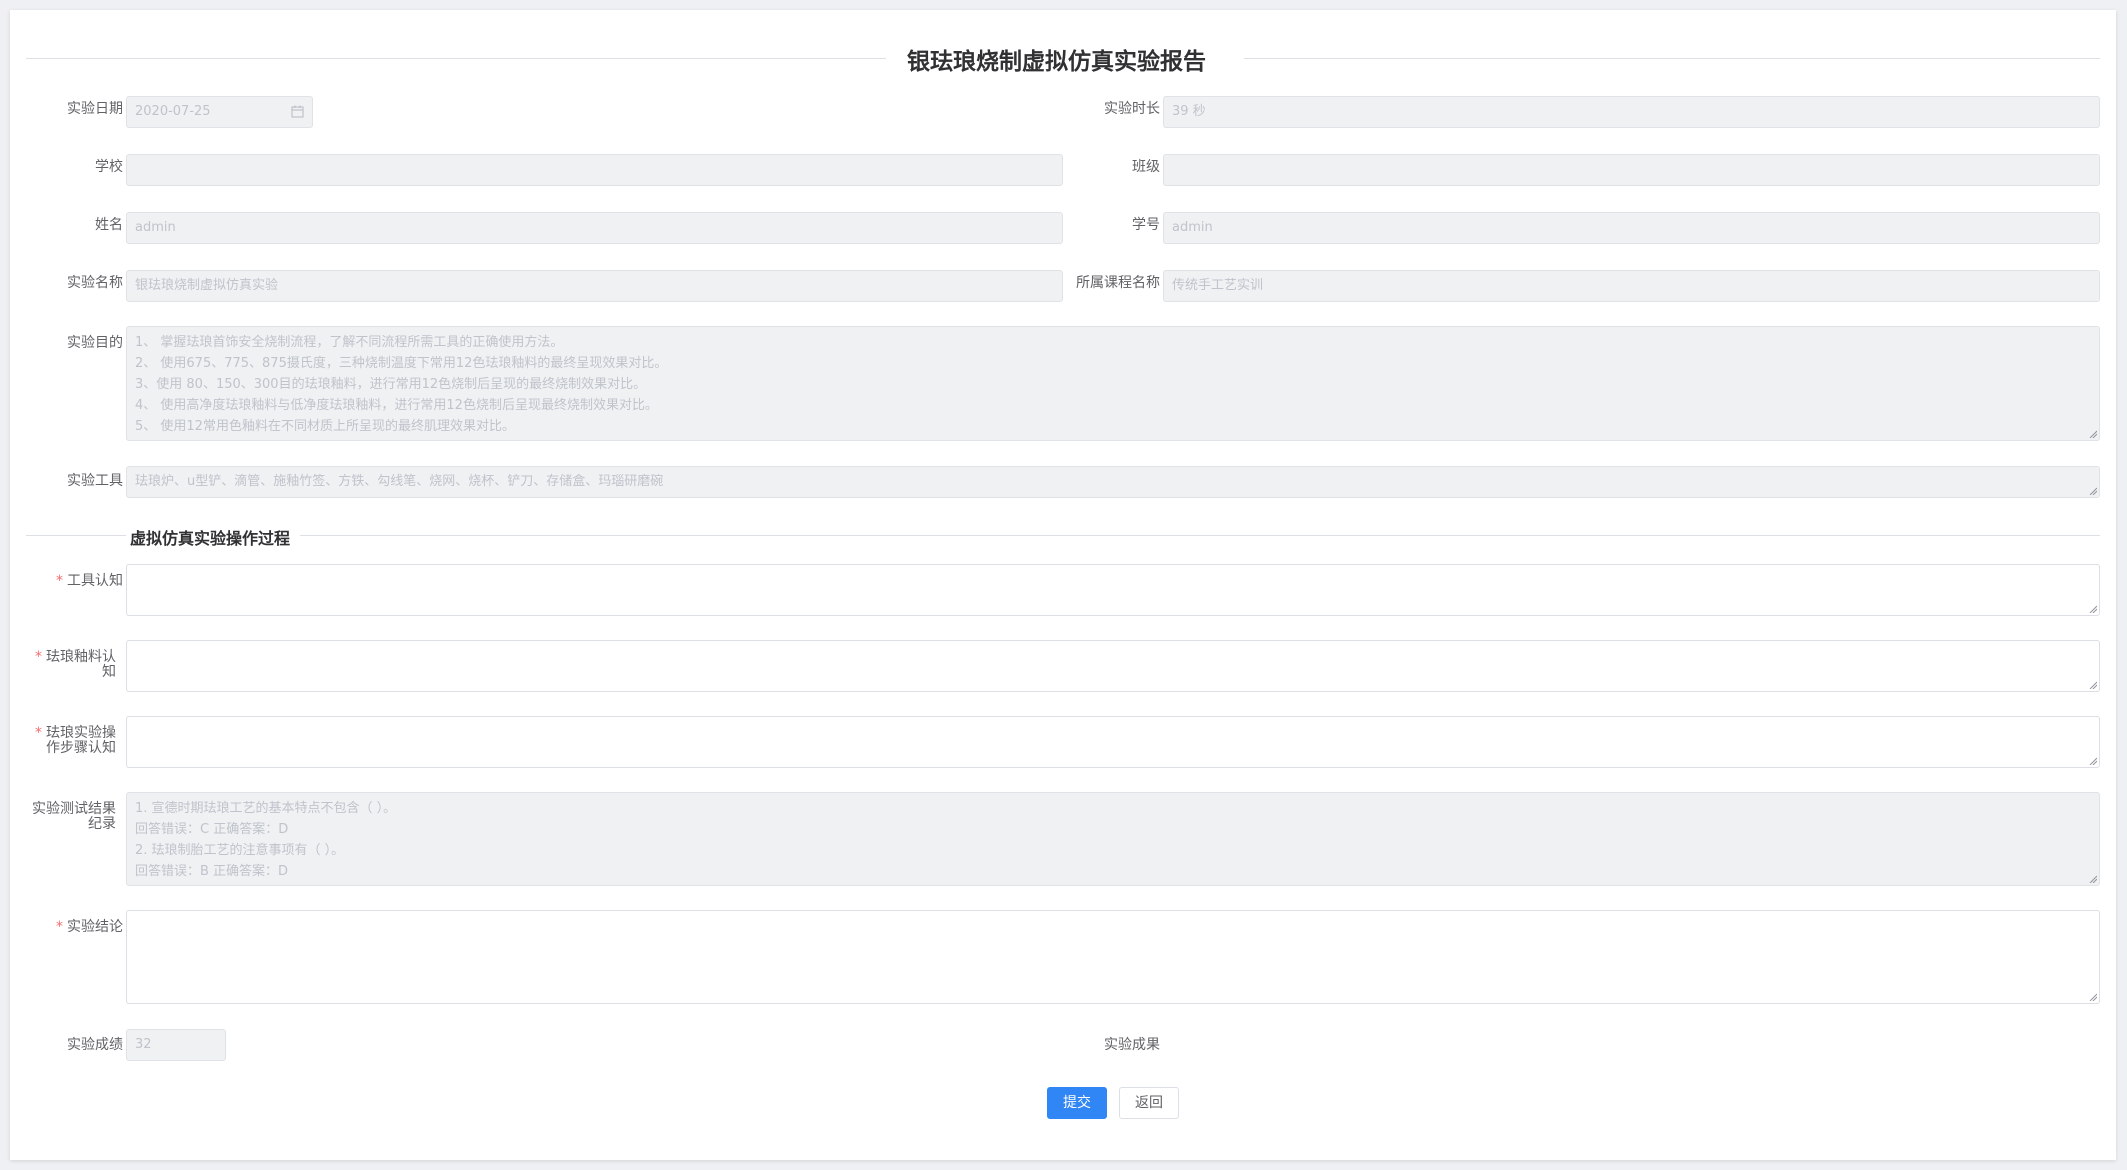 Image resolution: width=2127 pixels, height=1170 pixels. I want to click on tools-label: 实验工具, so click(95, 481).